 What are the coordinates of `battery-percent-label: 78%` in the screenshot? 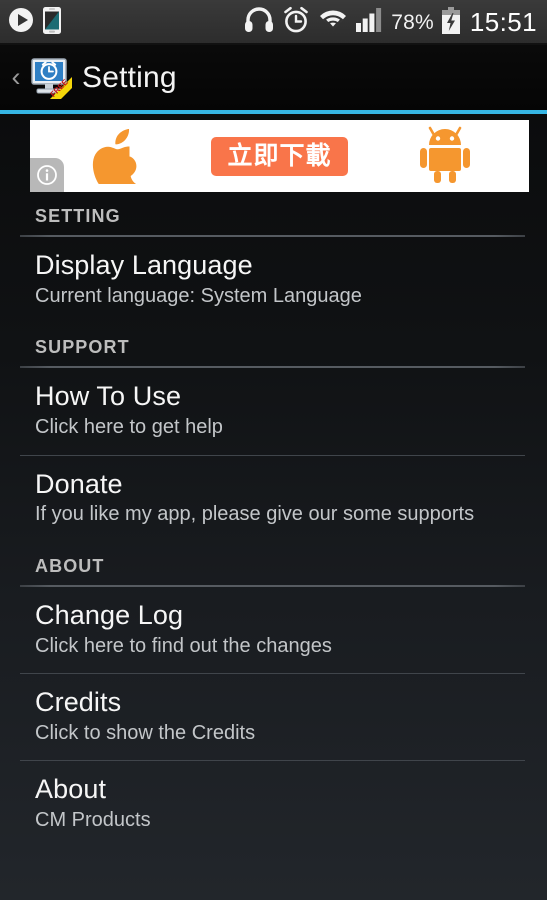 It's located at (412, 22).